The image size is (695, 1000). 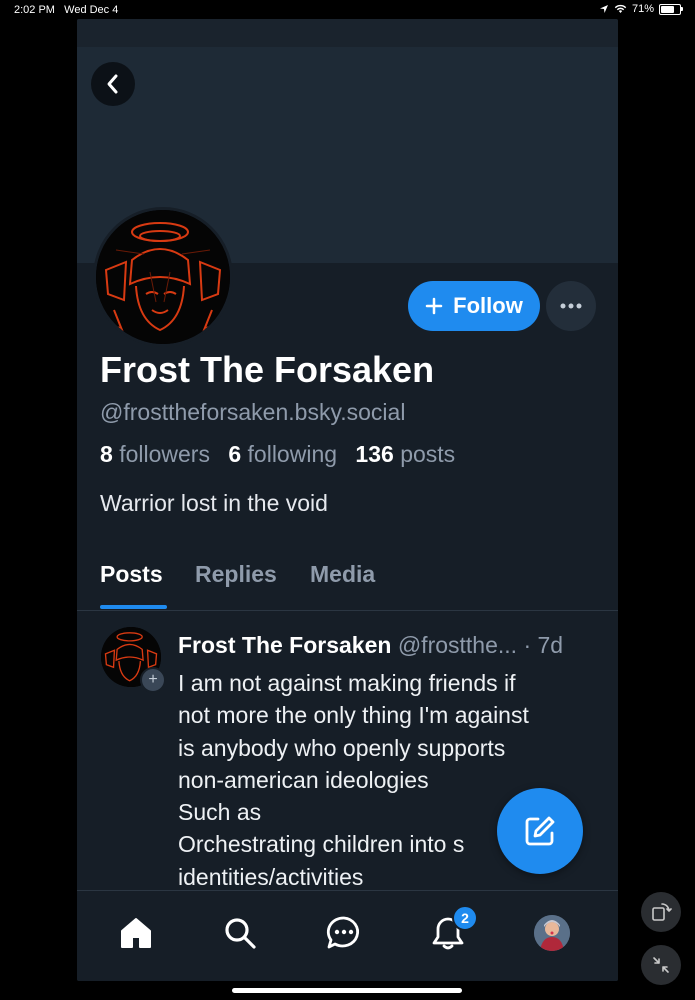 I want to click on back-button, so click(x=113, y=84).